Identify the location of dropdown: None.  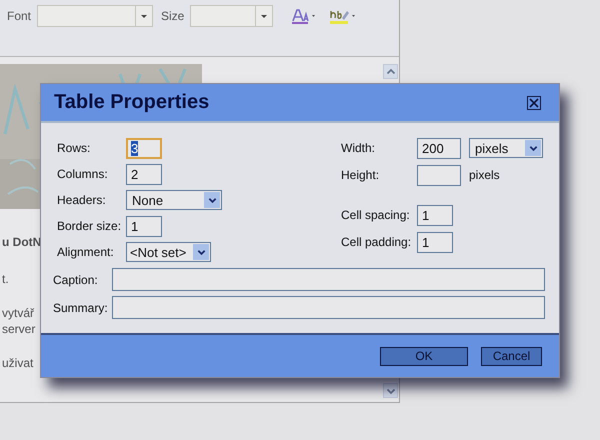
(174, 200).